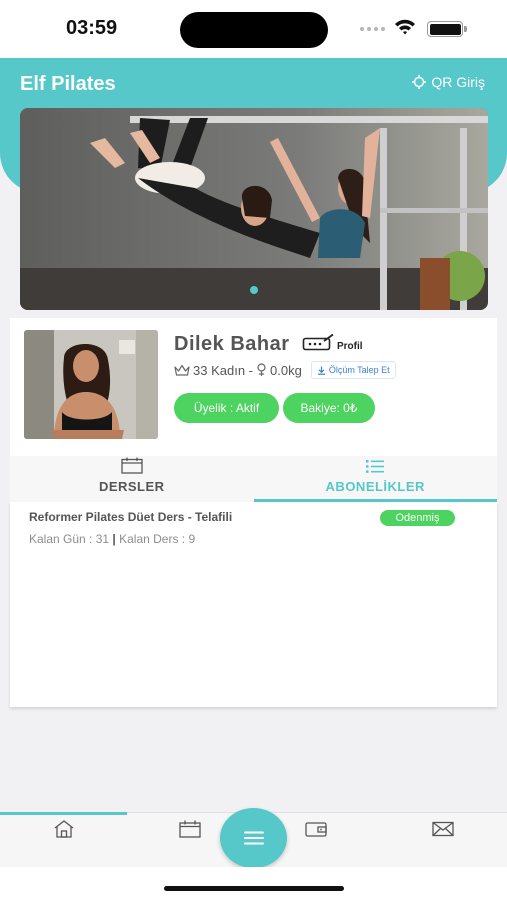 The height and width of the screenshot is (900, 507). Describe the element at coordinates (232, 344) in the screenshot. I see `user-name: Dilek Bahar` at that location.